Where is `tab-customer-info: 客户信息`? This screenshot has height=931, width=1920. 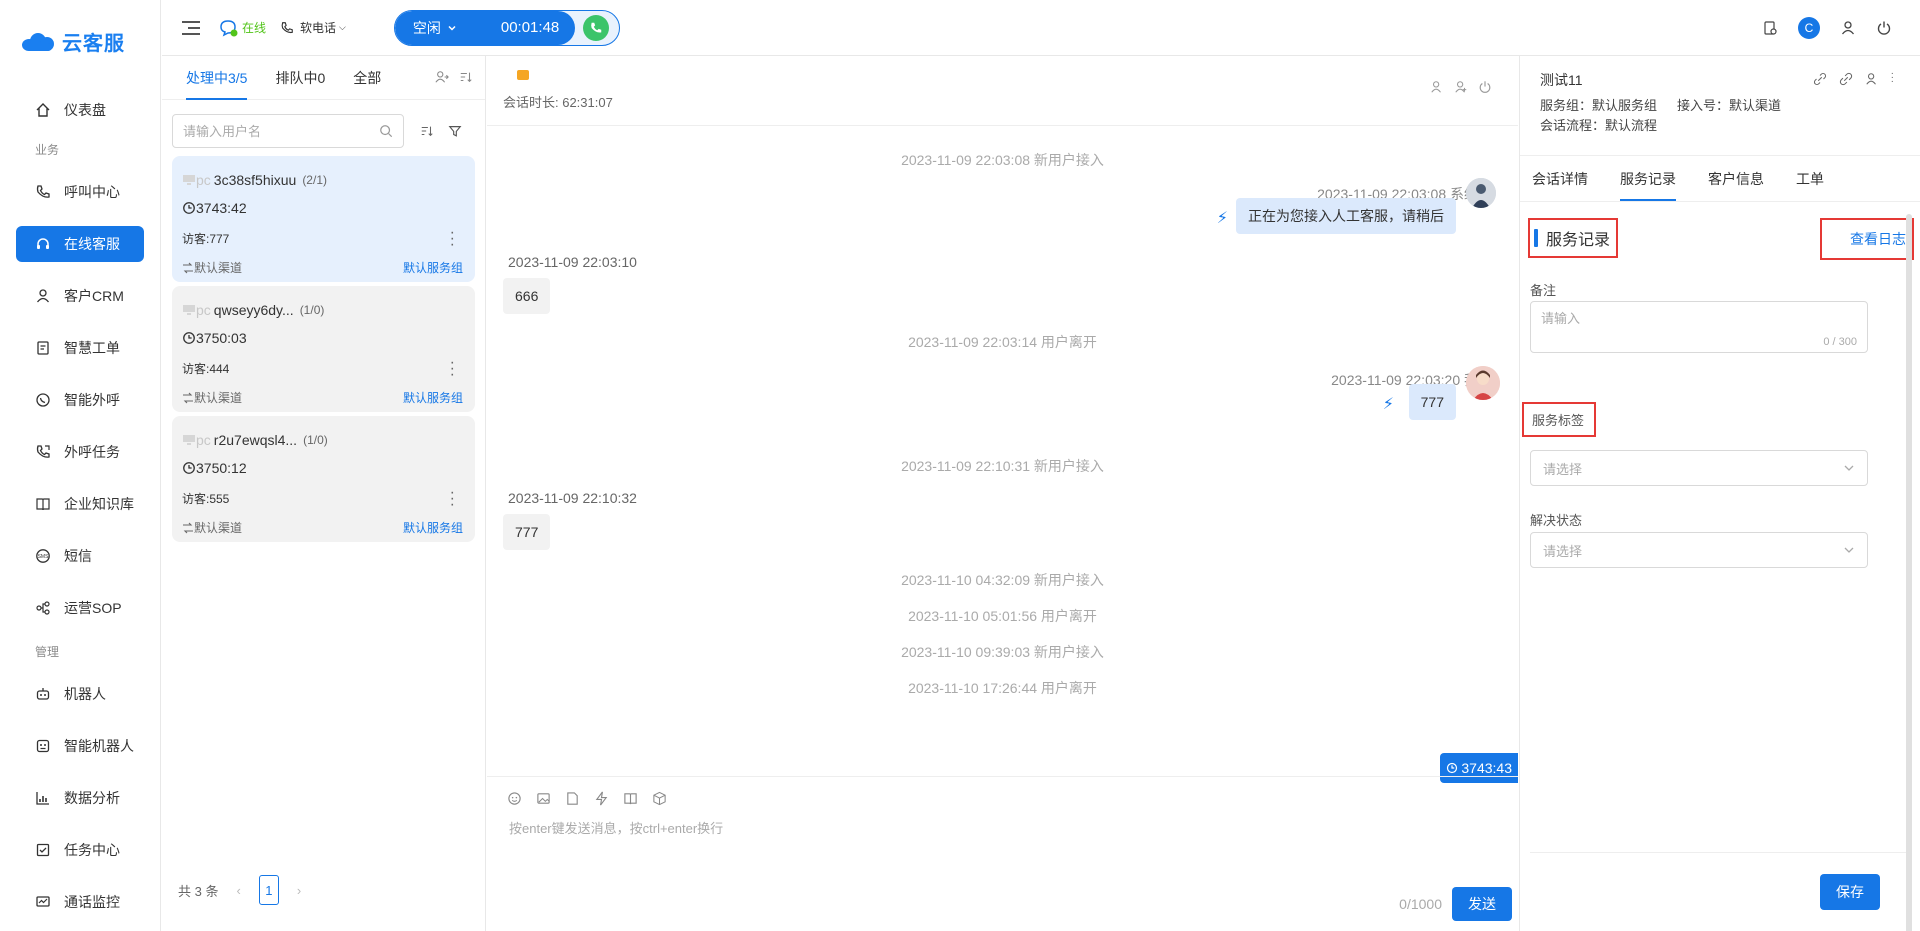 tab-customer-info: 客户信息 is located at coordinates (1736, 178).